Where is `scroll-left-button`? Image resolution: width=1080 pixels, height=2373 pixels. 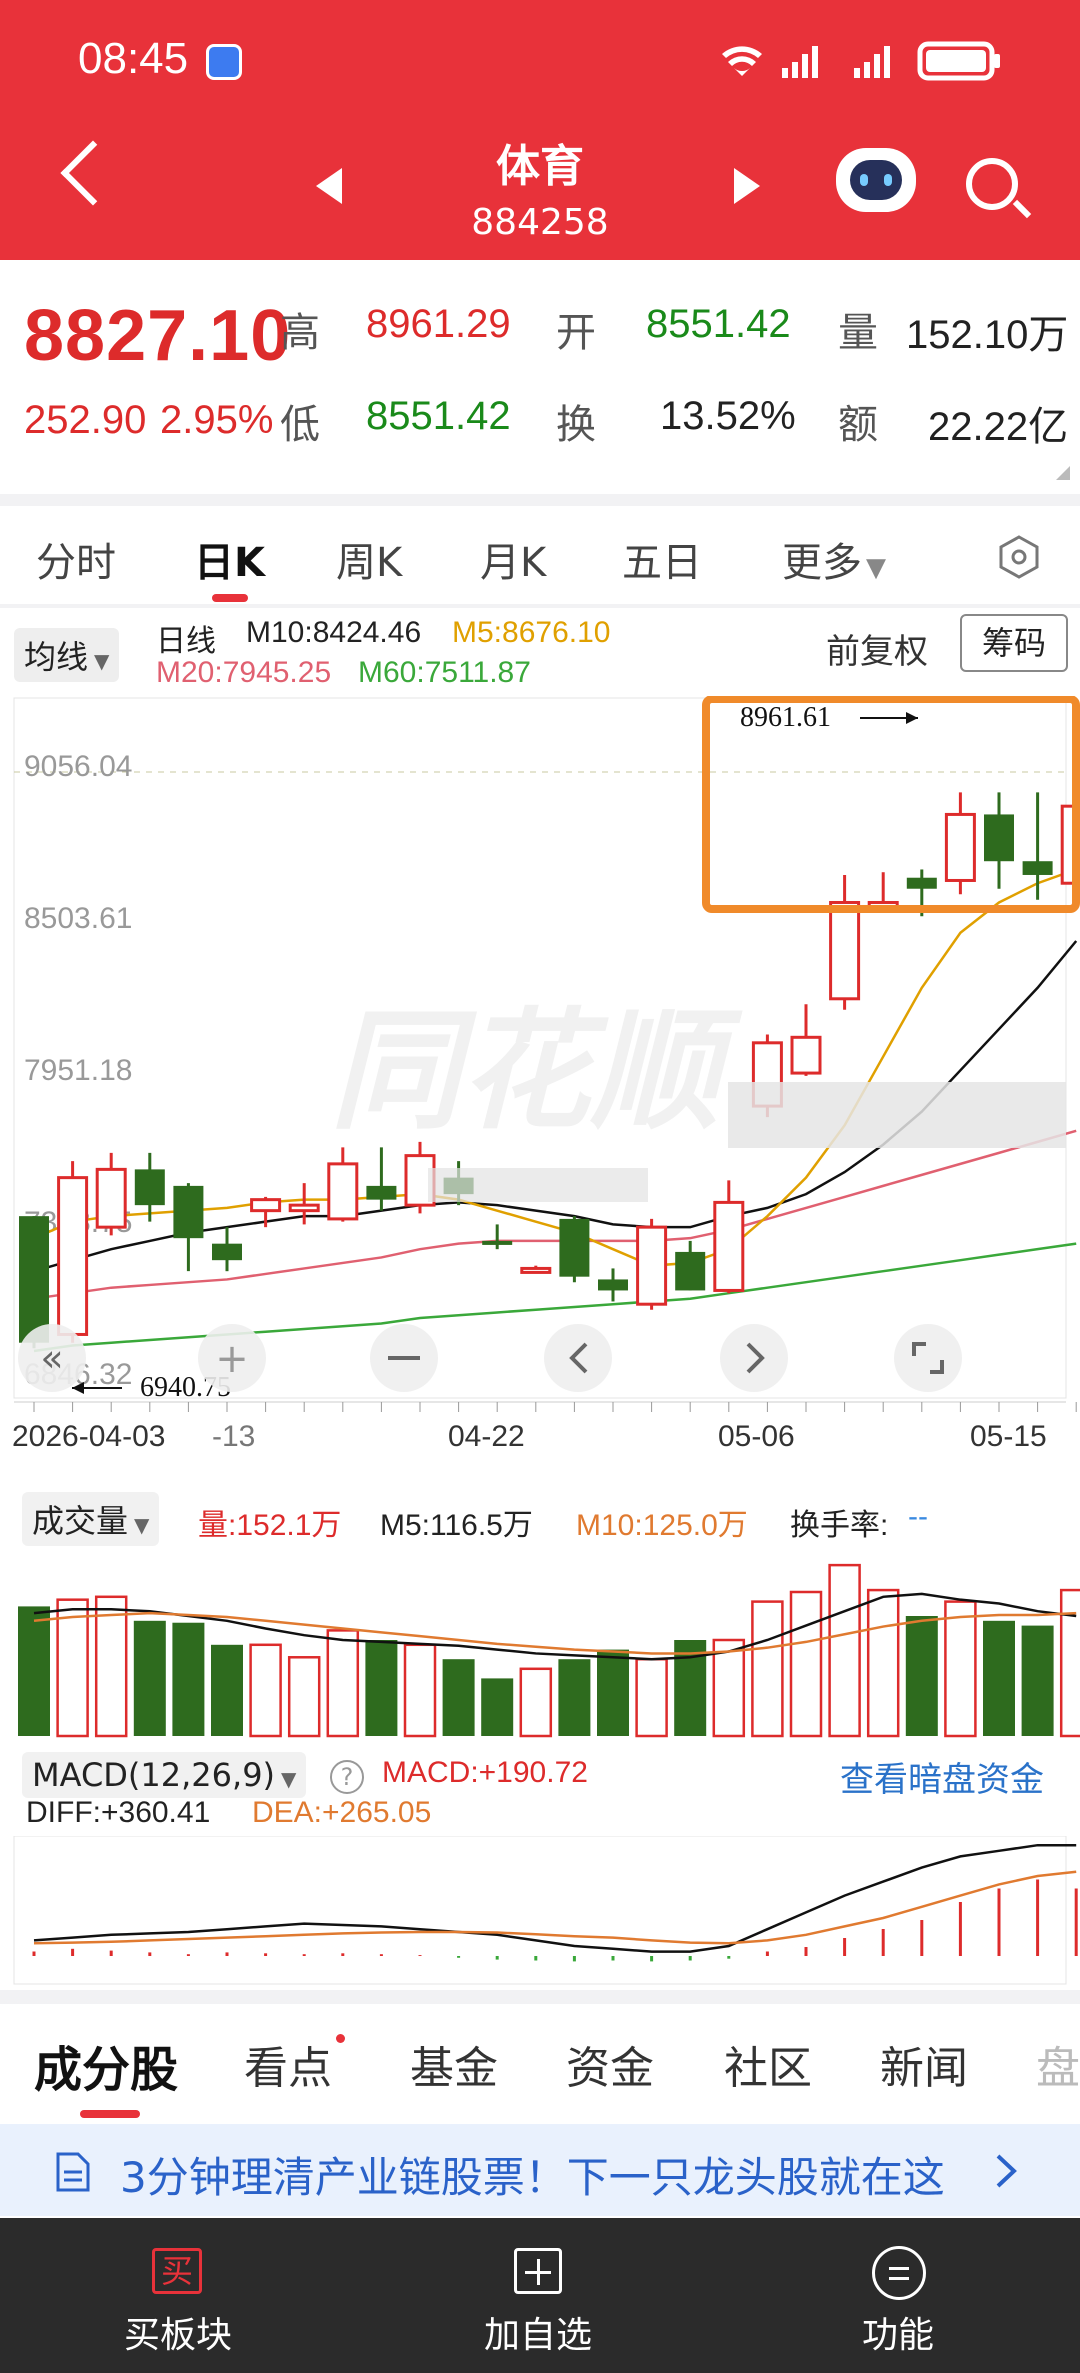 scroll-left-button is located at coordinates (578, 1358).